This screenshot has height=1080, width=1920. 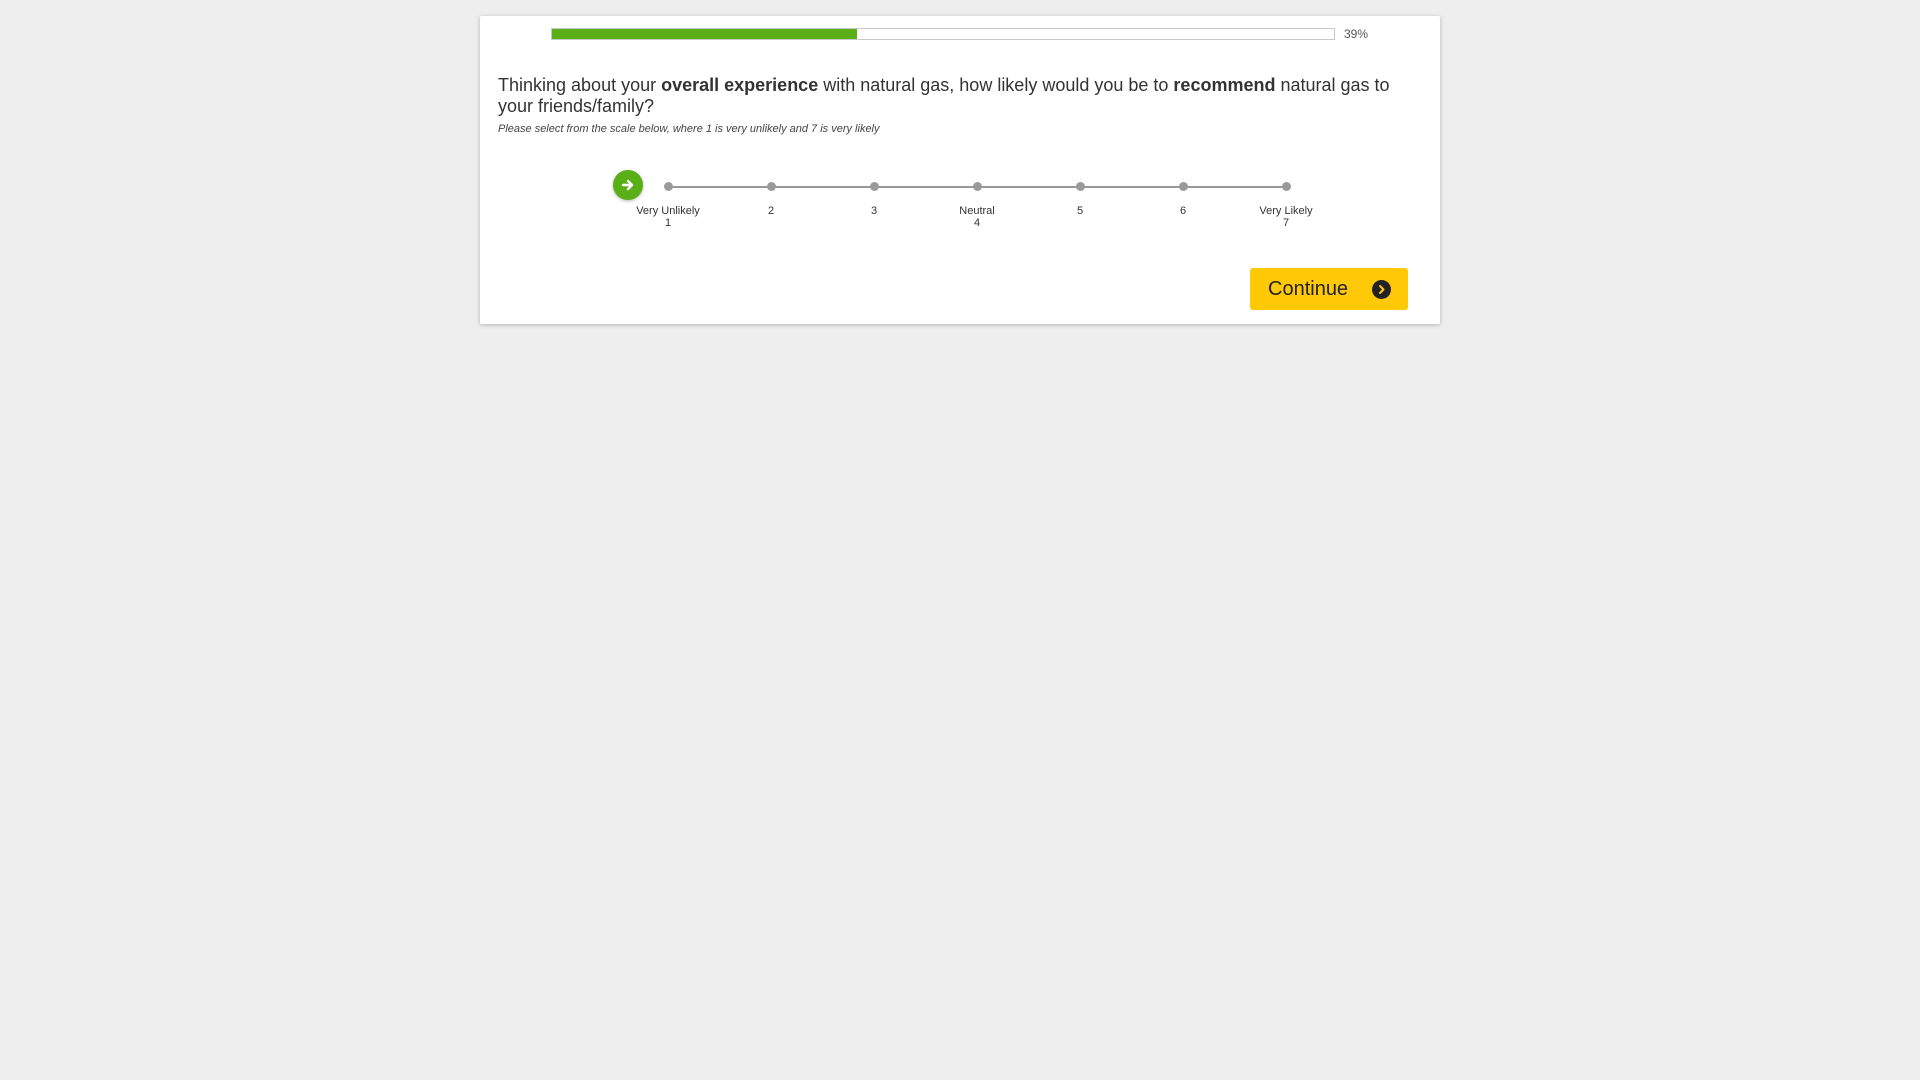 What do you see at coordinates (1308, 288) in the screenshot?
I see `continue-button-label: Continue` at bounding box center [1308, 288].